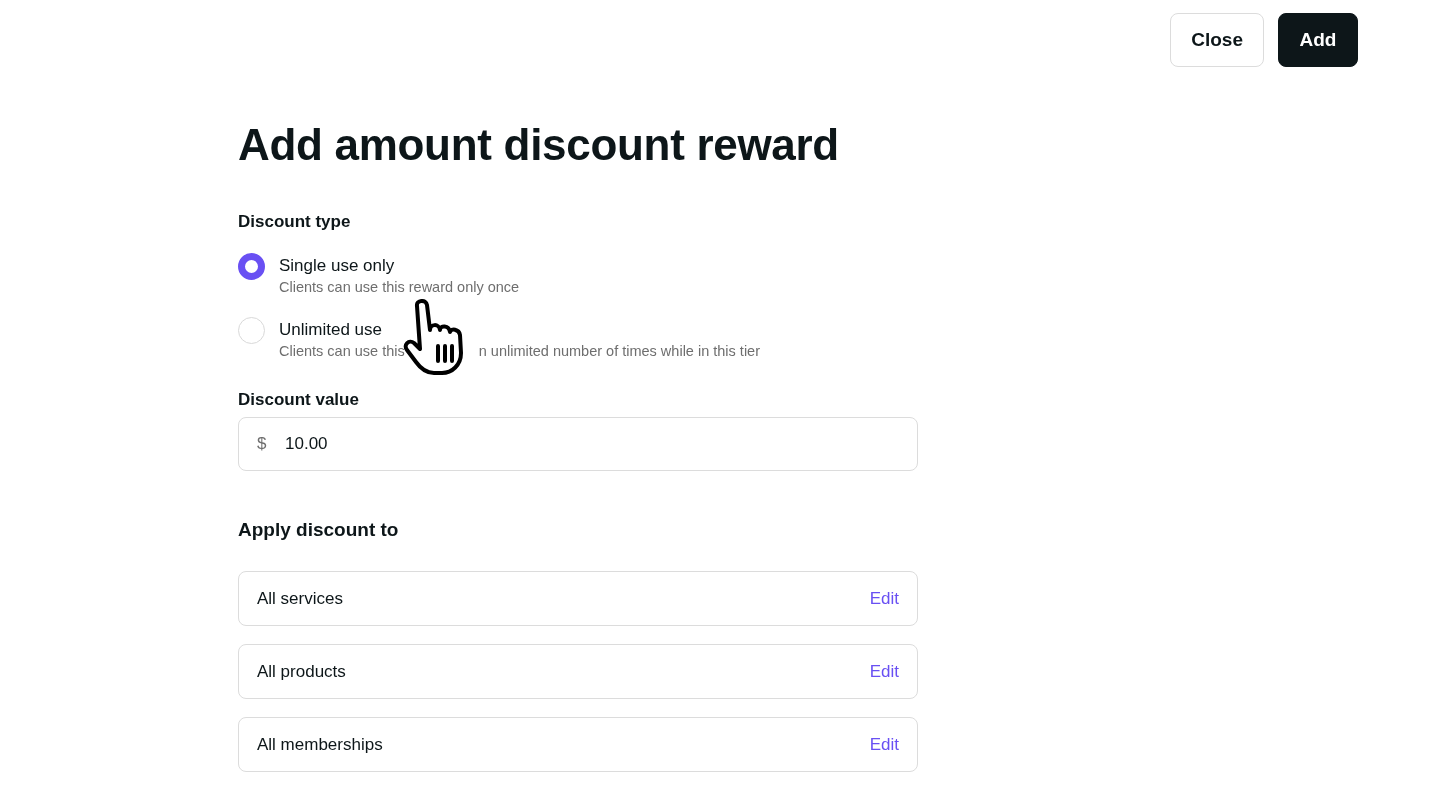 The height and width of the screenshot is (800, 1440). I want to click on close-button: Close, so click(1217, 40).